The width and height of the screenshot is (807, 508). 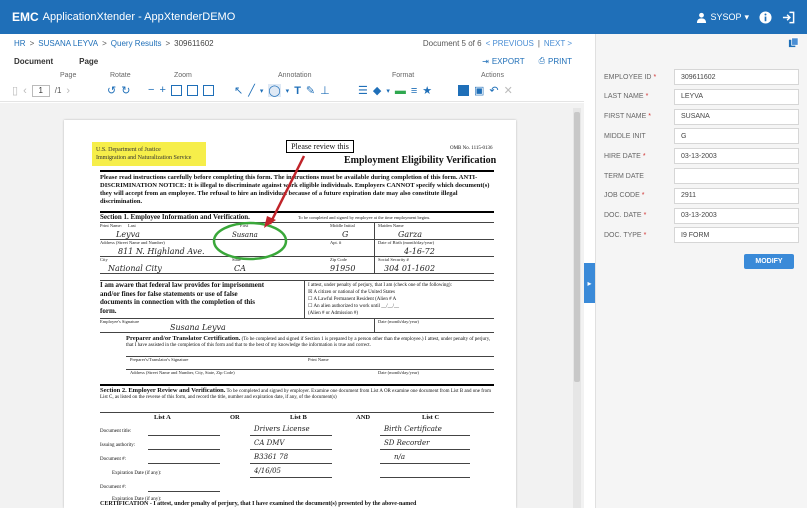 What do you see at coordinates (125, 90) in the screenshot?
I see `rotate-right-icon: ↻` at bounding box center [125, 90].